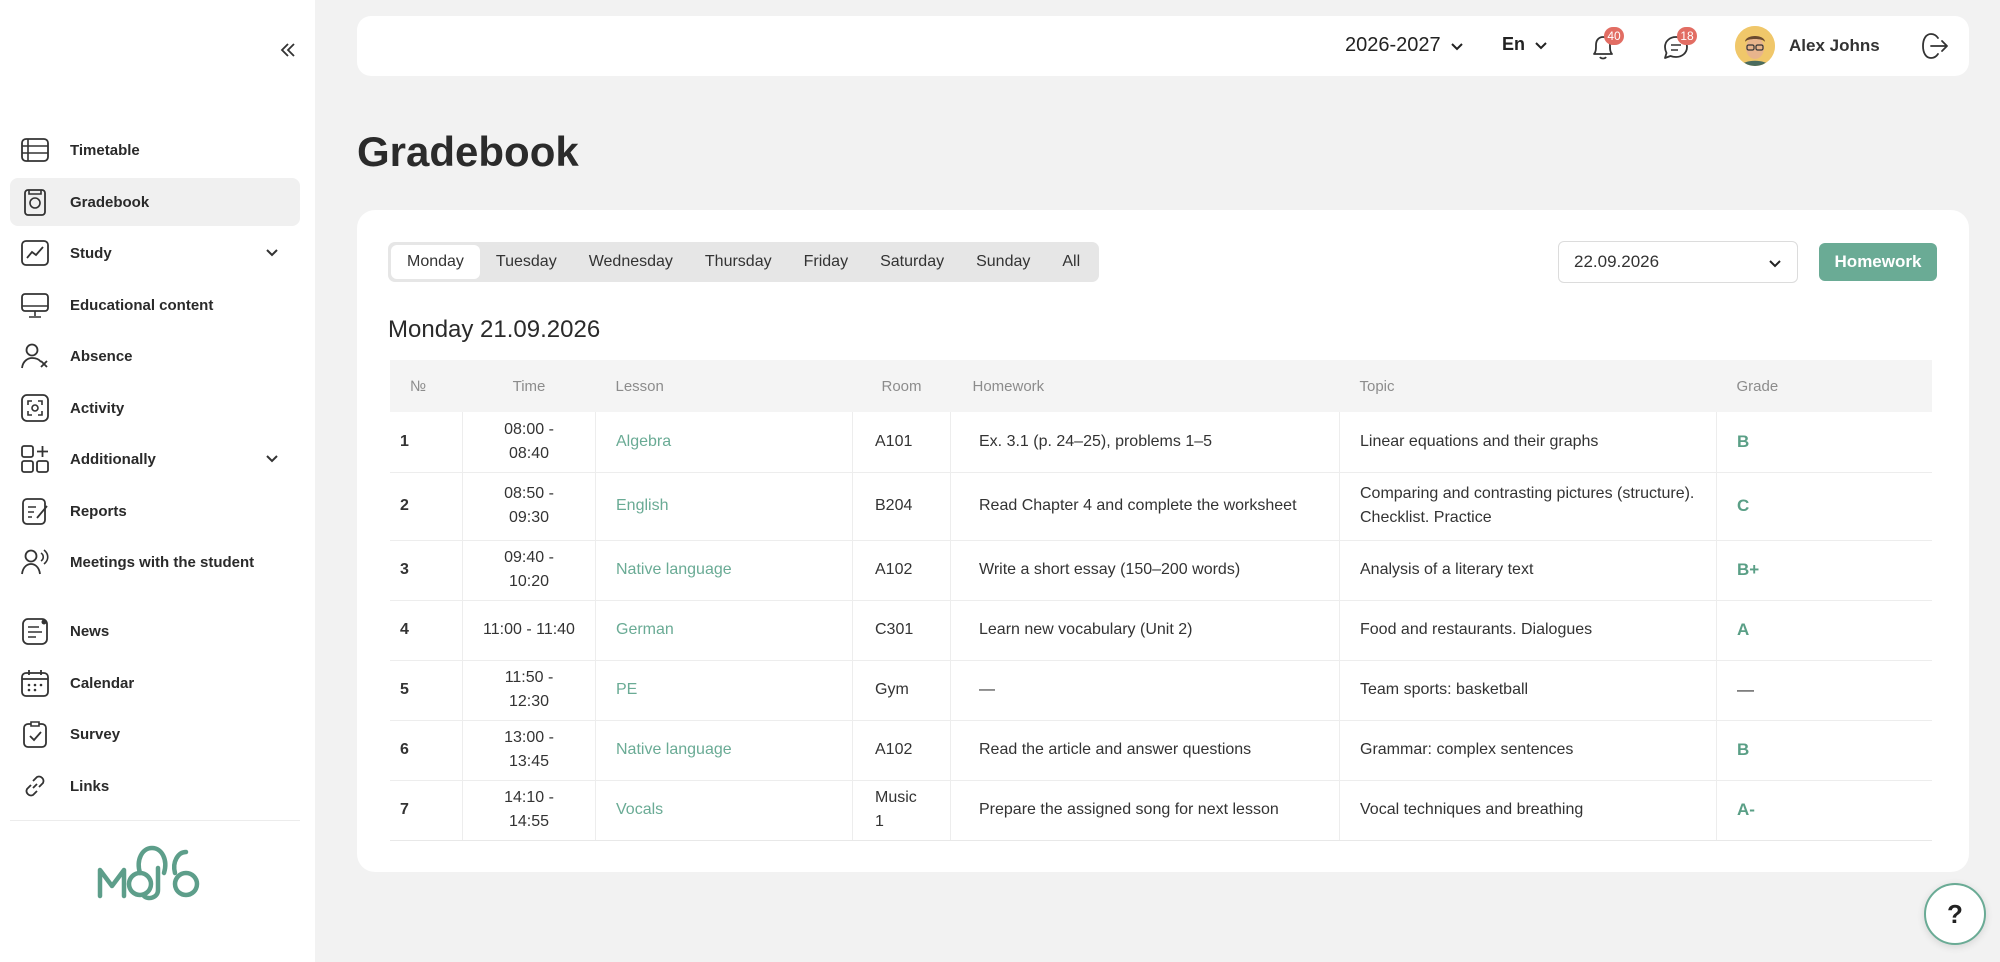  I want to click on avatar, so click(1755, 46).